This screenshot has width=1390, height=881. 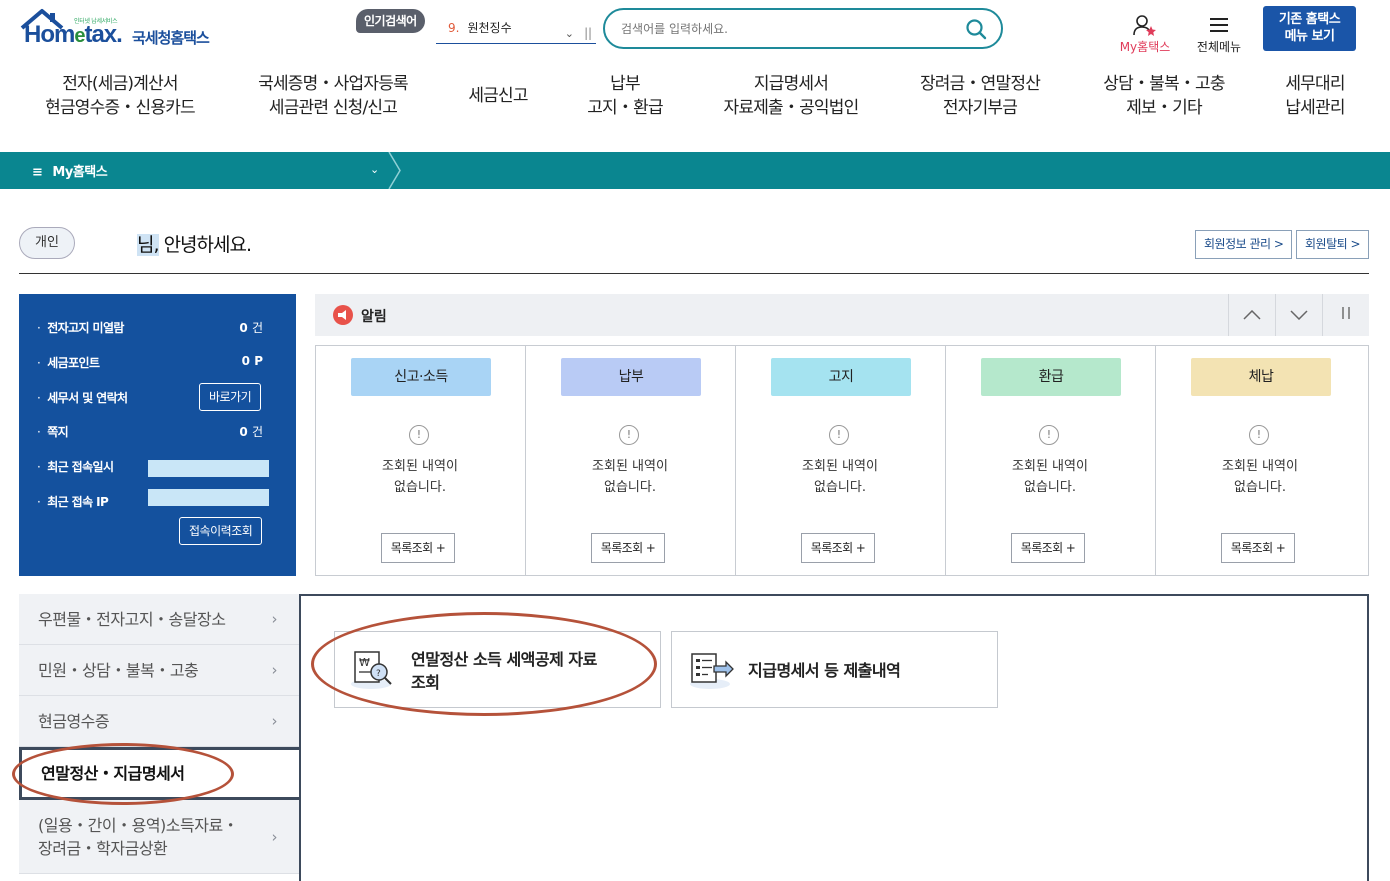 What do you see at coordinates (694, 273) in the screenshot?
I see `divider` at bounding box center [694, 273].